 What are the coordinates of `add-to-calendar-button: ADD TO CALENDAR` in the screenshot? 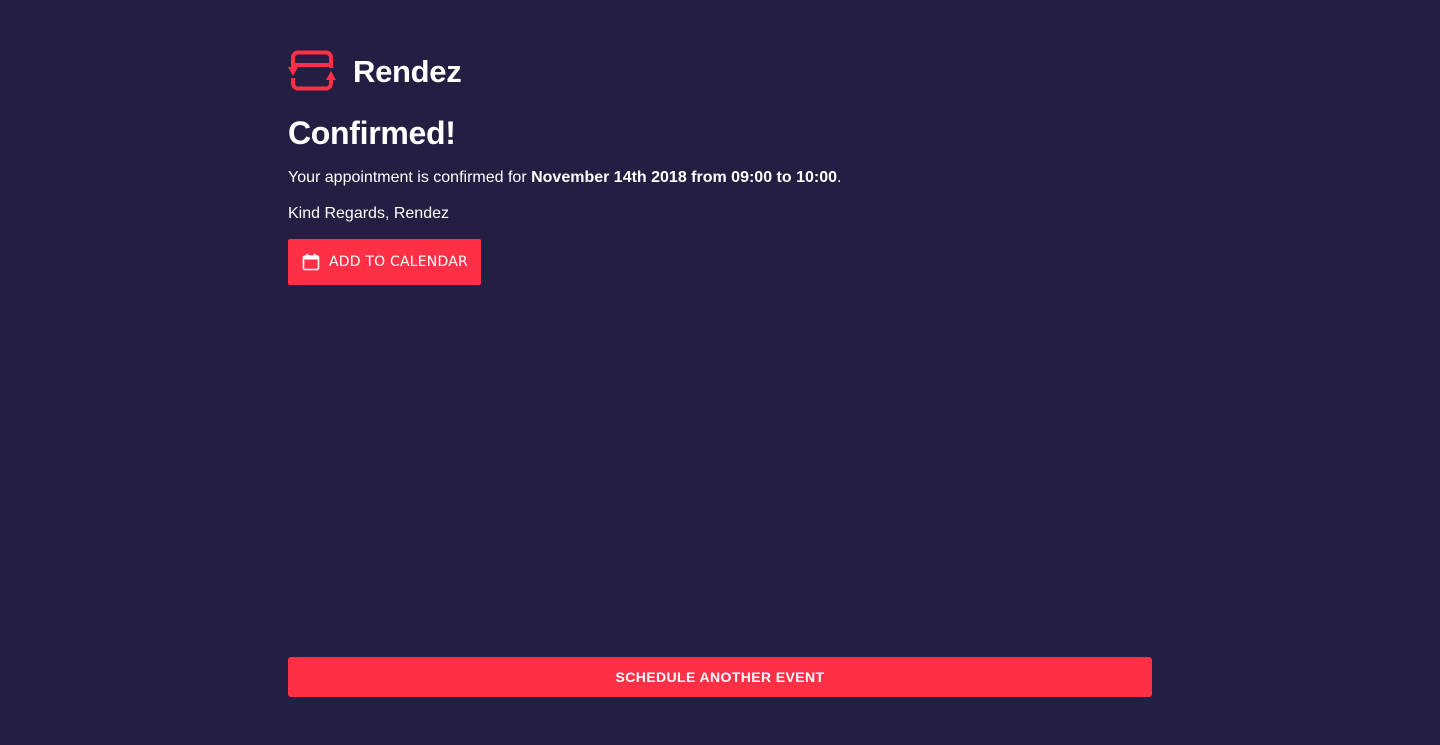 It's located at (384, 262).